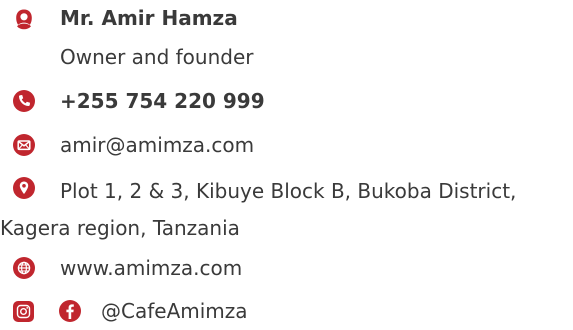  I want to click on social-handle: @CafeAmimza, so click(174, 311).